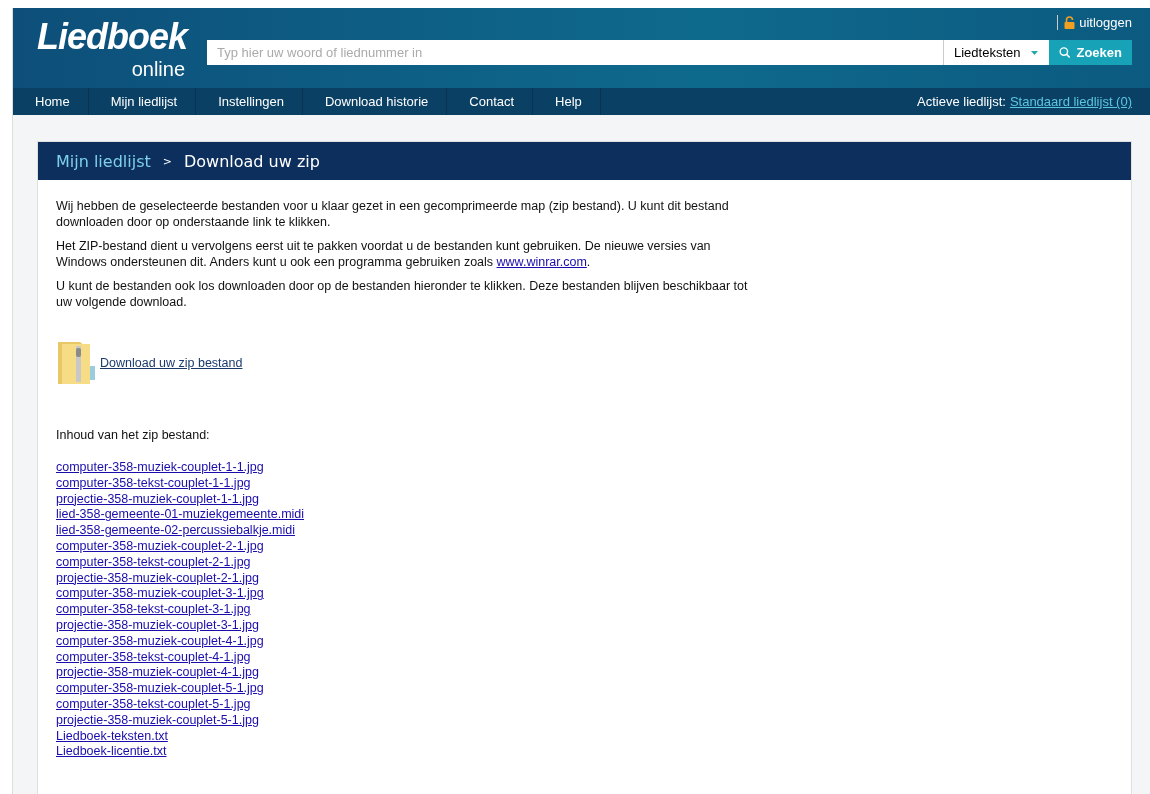 The width and height of the screenshot is (1150, 794). What do you see at coordinates (153, 562) in the screenshot?
I see `file-link: computer-358-tekst-couplet-2-1.jpg` at bounding box center [153, 562].